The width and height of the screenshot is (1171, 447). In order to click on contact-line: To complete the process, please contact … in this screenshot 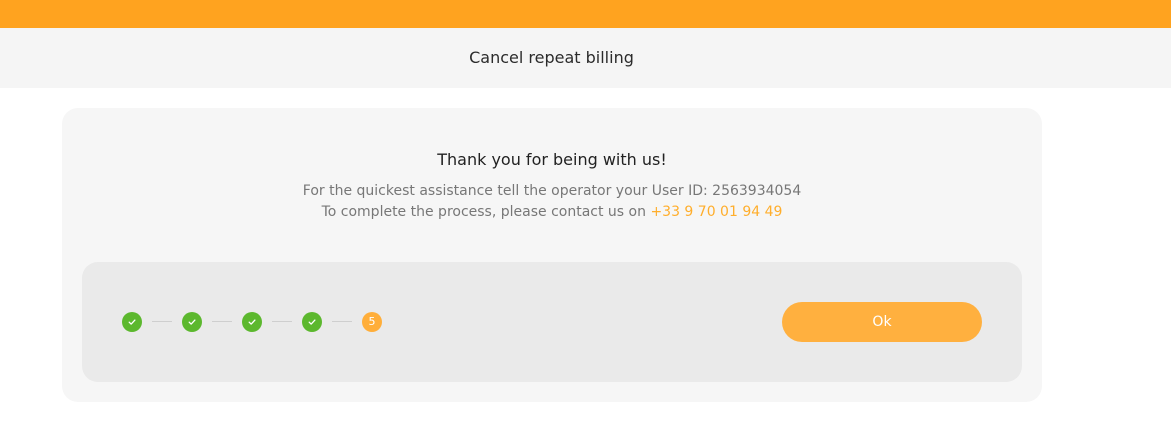, I will do `click(552, 212)`.